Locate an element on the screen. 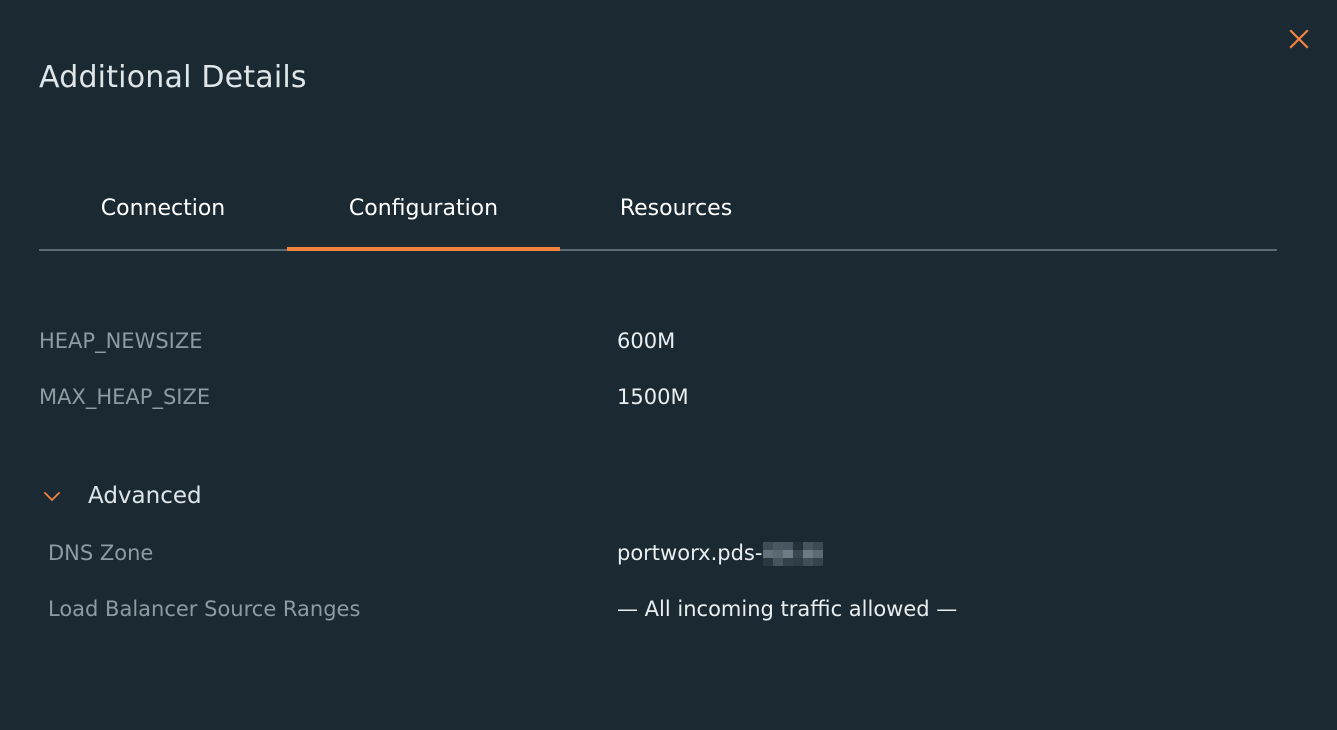  tab-connection: Connection is located at coordinates (163, 209).